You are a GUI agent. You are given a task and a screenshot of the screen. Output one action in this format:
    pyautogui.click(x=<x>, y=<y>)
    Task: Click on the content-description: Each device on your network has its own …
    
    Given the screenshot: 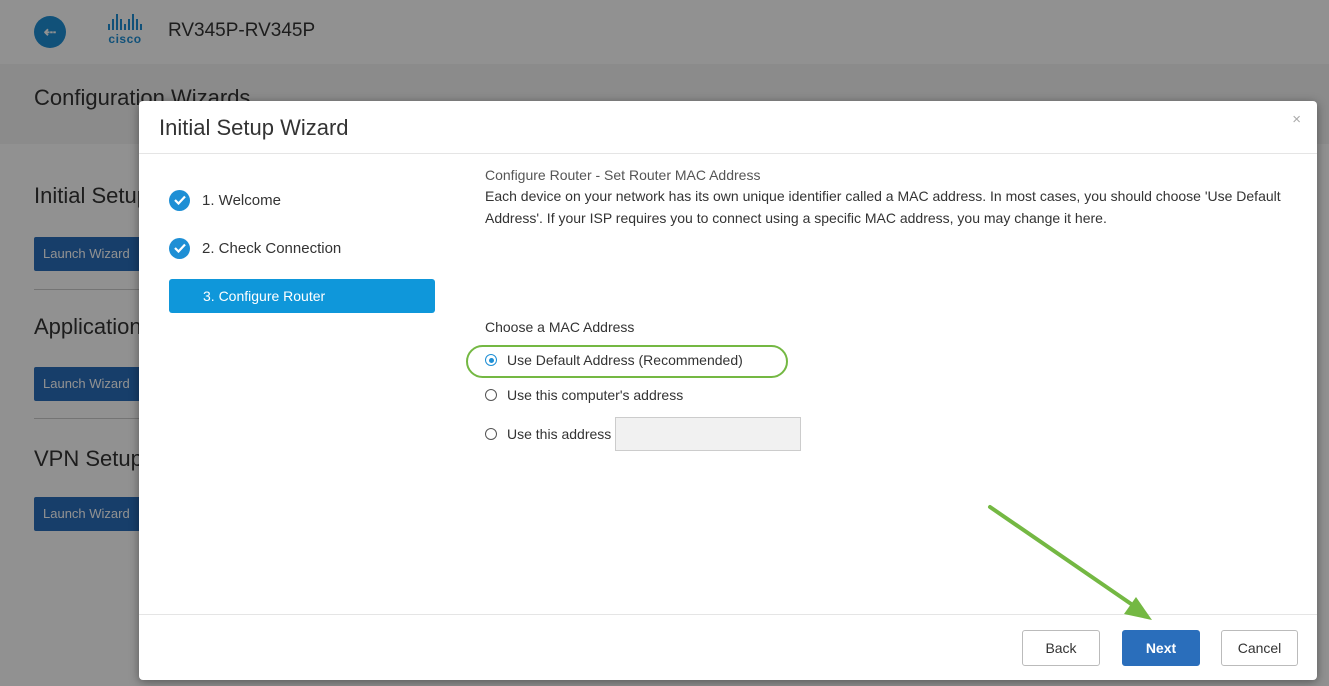 What is the action you would take?
    pyautogui.click(x=883, y=207)
    